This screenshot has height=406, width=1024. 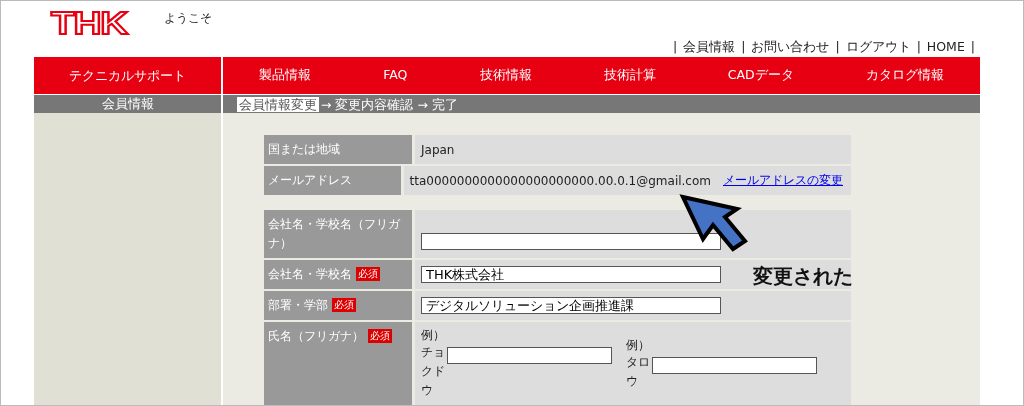 What do you see at coordinates (629, 75) in the screenshot?
I see `nav-item: 技術計算` at bounding box center [629, 75].